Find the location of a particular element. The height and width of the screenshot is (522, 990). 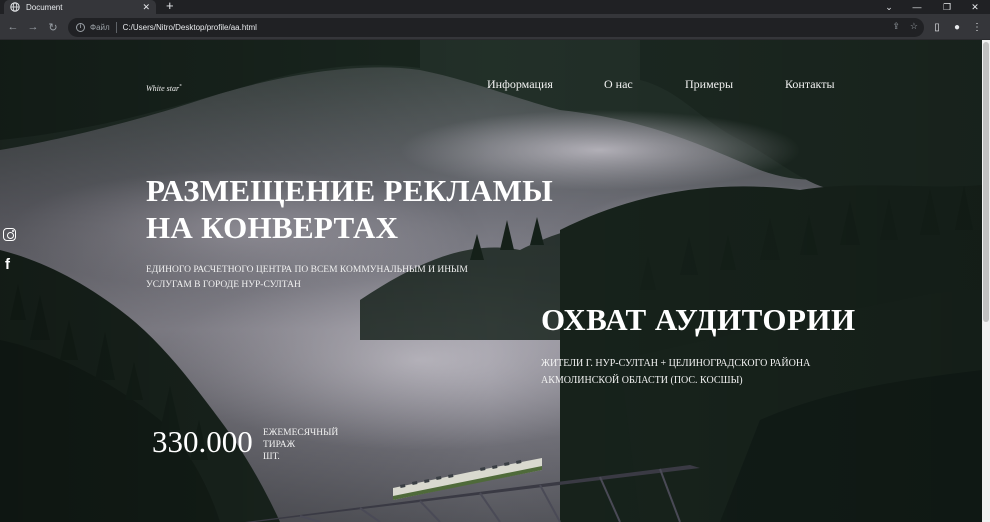

circulation-value: 330.000 is located at coordinates (202, 441).